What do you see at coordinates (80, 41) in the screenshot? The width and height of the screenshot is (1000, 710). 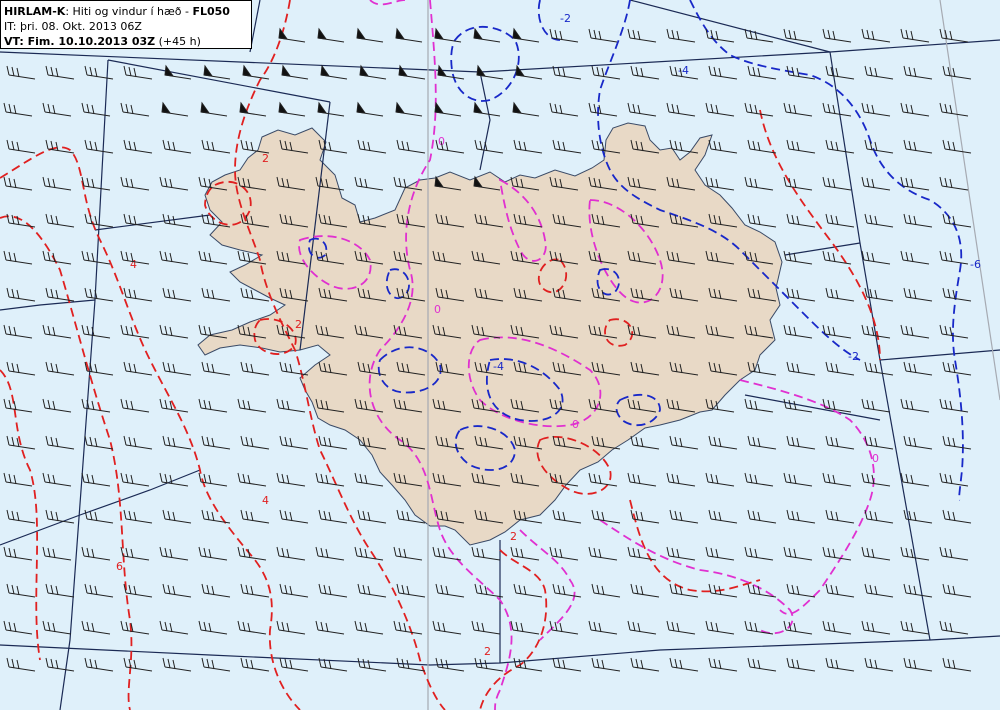 I see `valid-time: VT: Fim. 10.10.2013 03Z` at bounding box center [80, 41].